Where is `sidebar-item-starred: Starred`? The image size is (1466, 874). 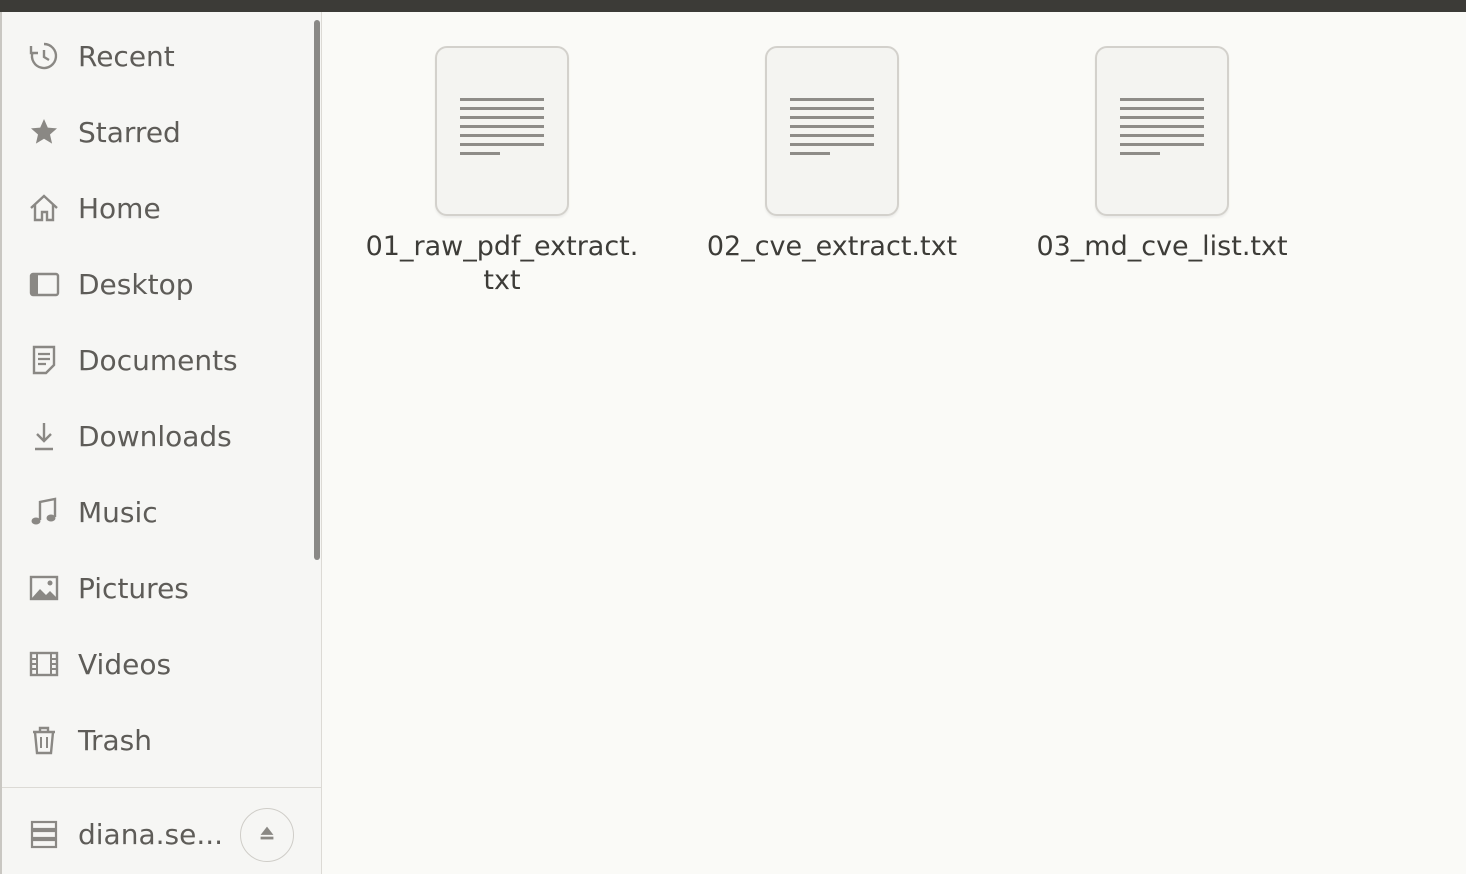
sidebar-item-starred: Starred is located at coordinates (157, 132).